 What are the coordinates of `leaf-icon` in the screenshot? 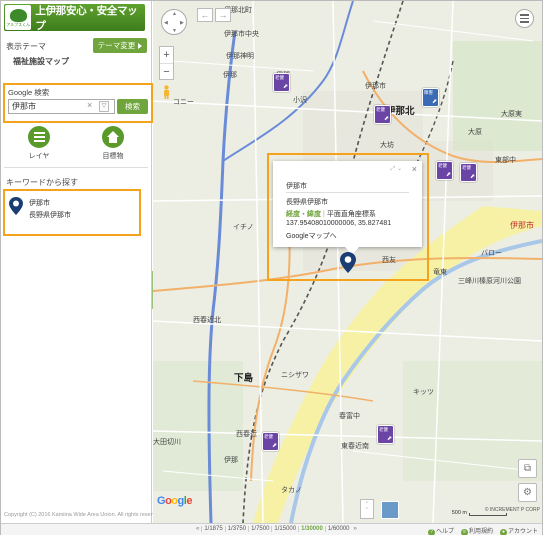 It's located at (18, 15).